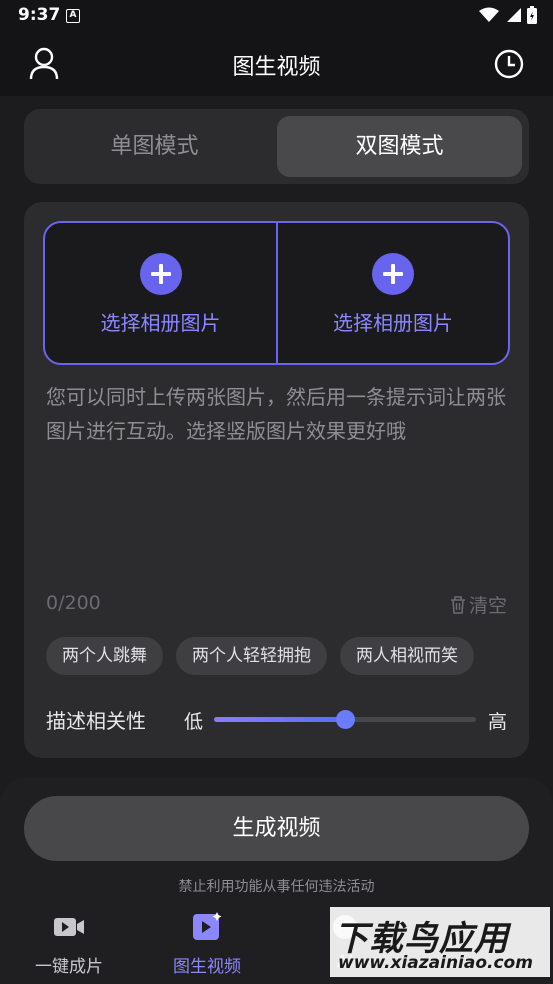  Describe the element at coordinates (96, 721) in the screenshot. I see `relevance-label: 描述相关性` at that location.